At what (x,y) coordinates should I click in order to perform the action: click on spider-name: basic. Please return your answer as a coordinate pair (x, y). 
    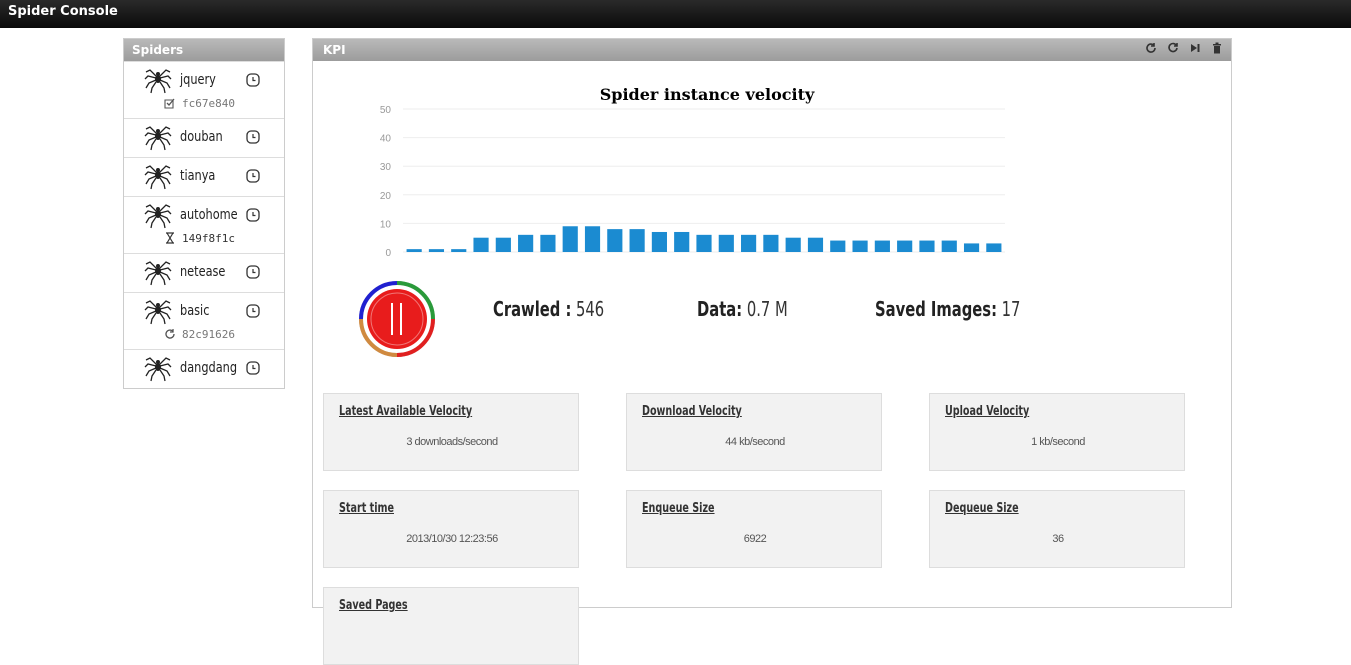
    Looking at the image, I should click on (208, 311).